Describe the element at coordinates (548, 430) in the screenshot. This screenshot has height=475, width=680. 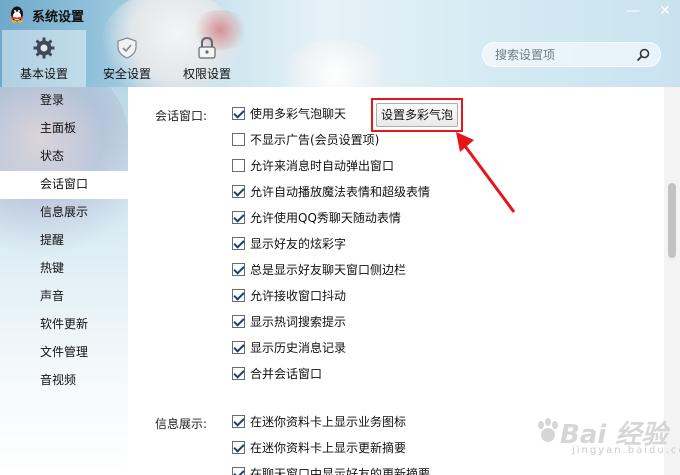
I see `paw-icon` at that location.